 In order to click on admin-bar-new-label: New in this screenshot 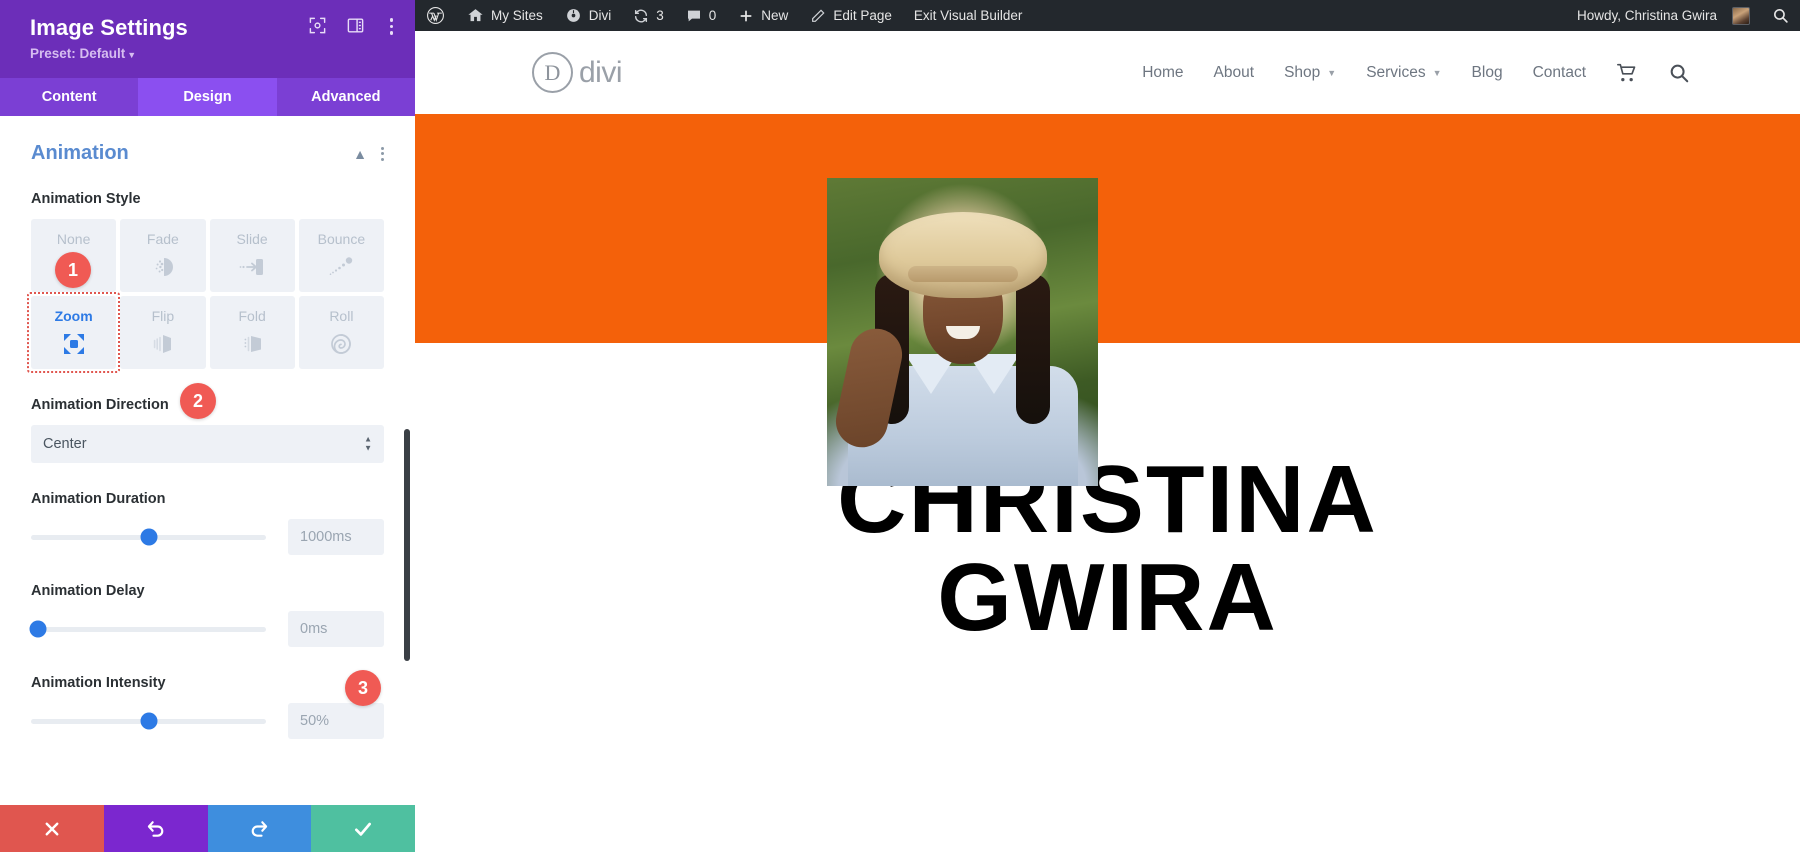, I will do `click(775, 15)`.